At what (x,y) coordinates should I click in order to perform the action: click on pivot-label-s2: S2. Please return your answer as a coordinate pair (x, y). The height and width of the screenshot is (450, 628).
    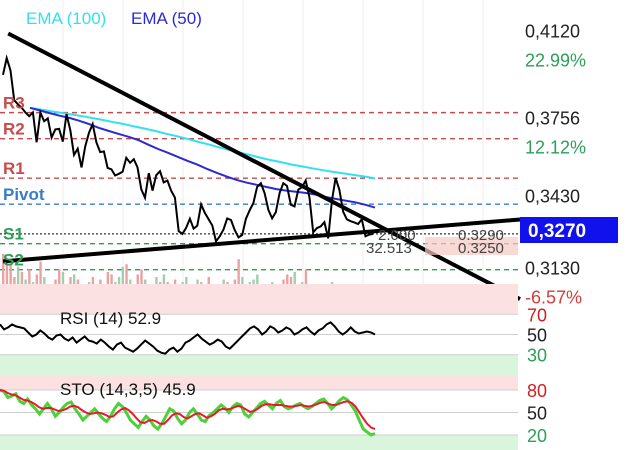
    Looking at the image, I should click on (13, 260).